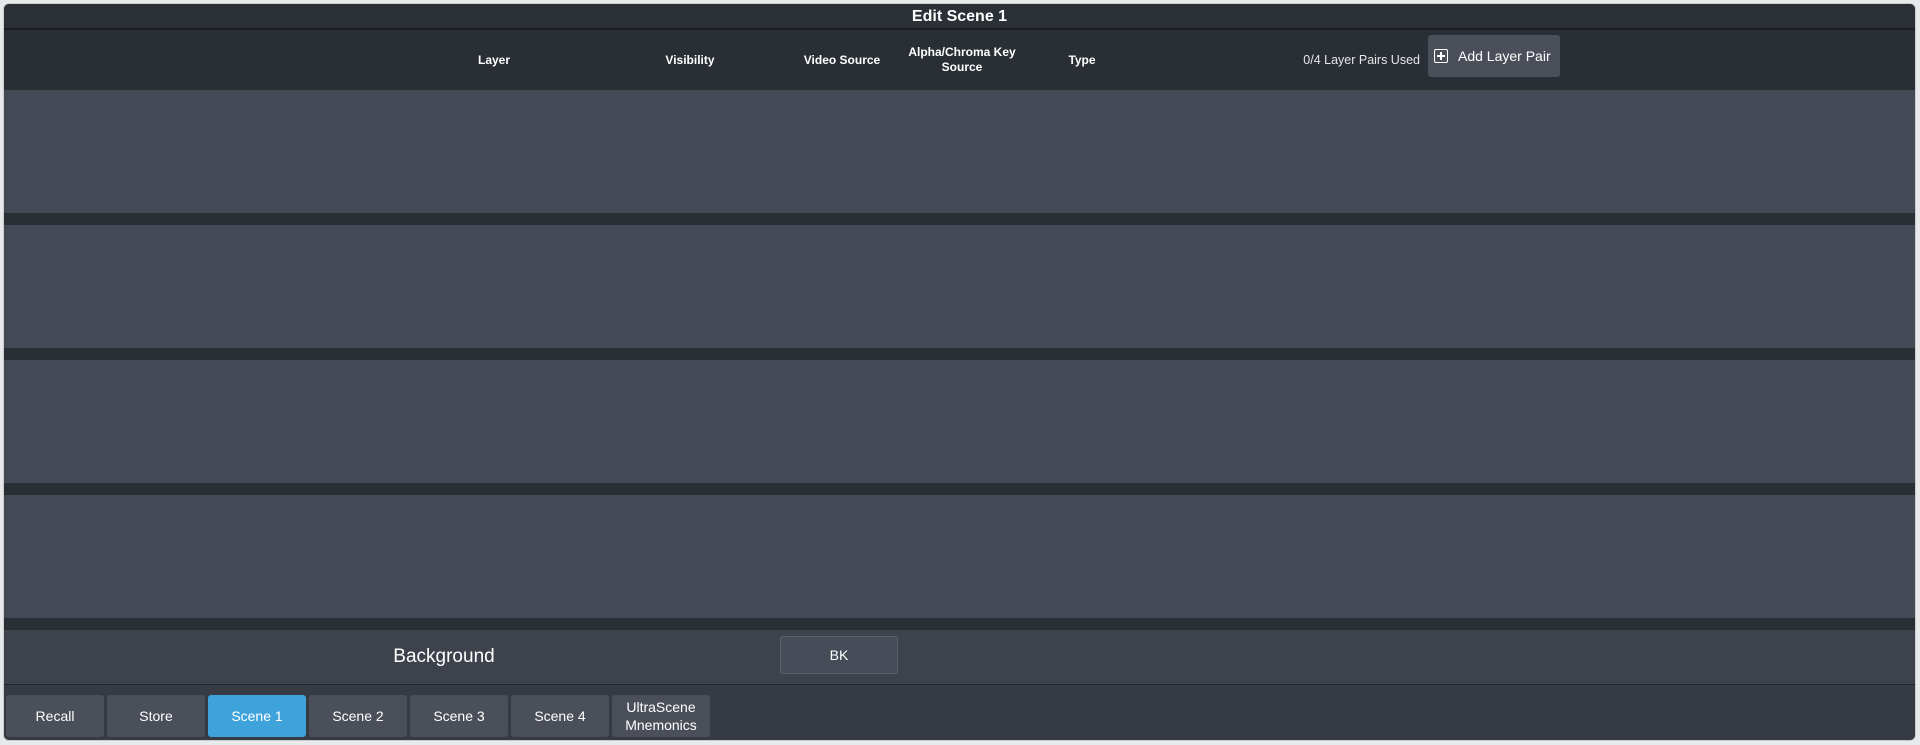  I want to click on column-header-type: Type, so click(1082, 59).